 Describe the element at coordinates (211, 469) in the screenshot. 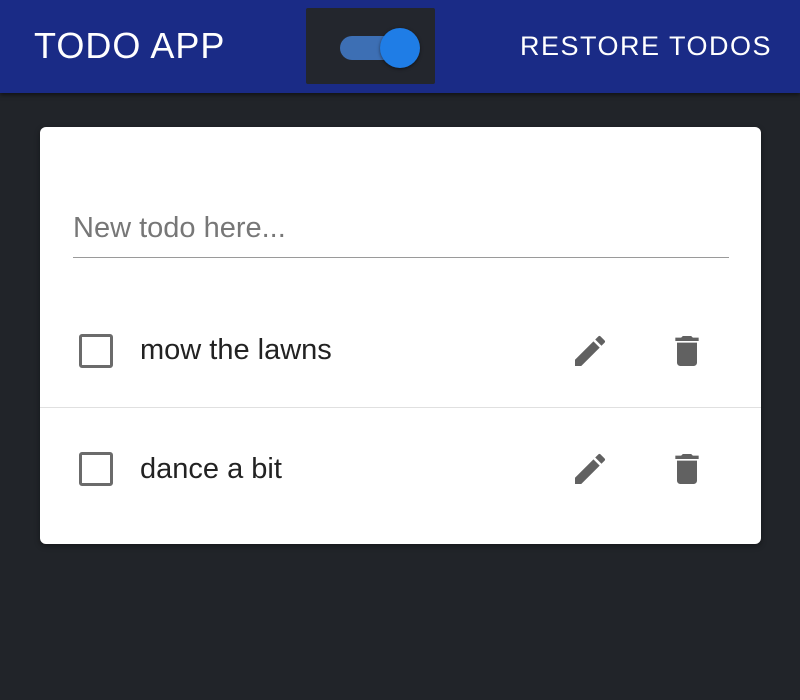

I see `todo-text: dance a bit` at that location.